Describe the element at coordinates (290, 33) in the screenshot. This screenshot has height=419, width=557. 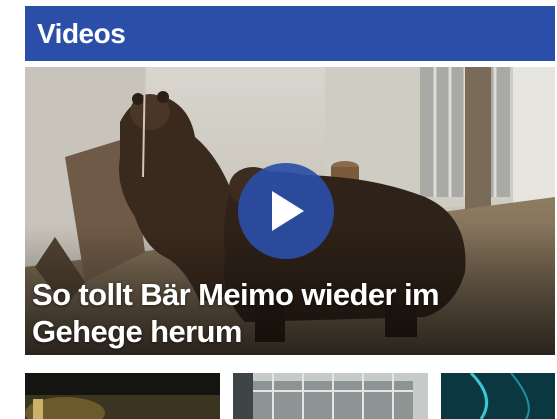
I see `videos-header: Videos` at that location.